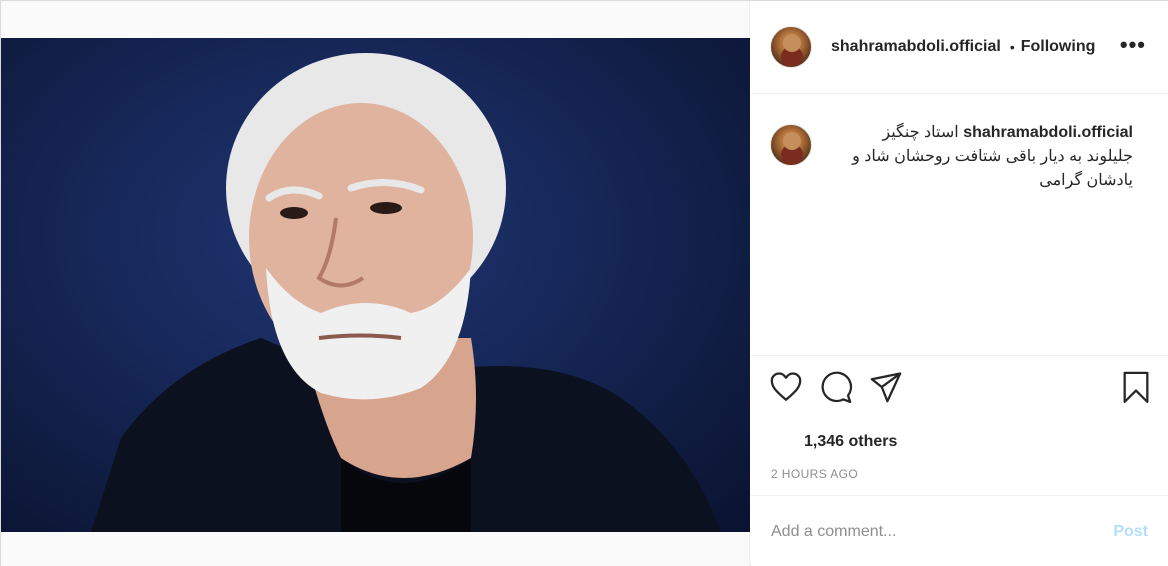 The height and width of the screenshot is (566, 1168). I want to click on share-icon, so click(886, 387).